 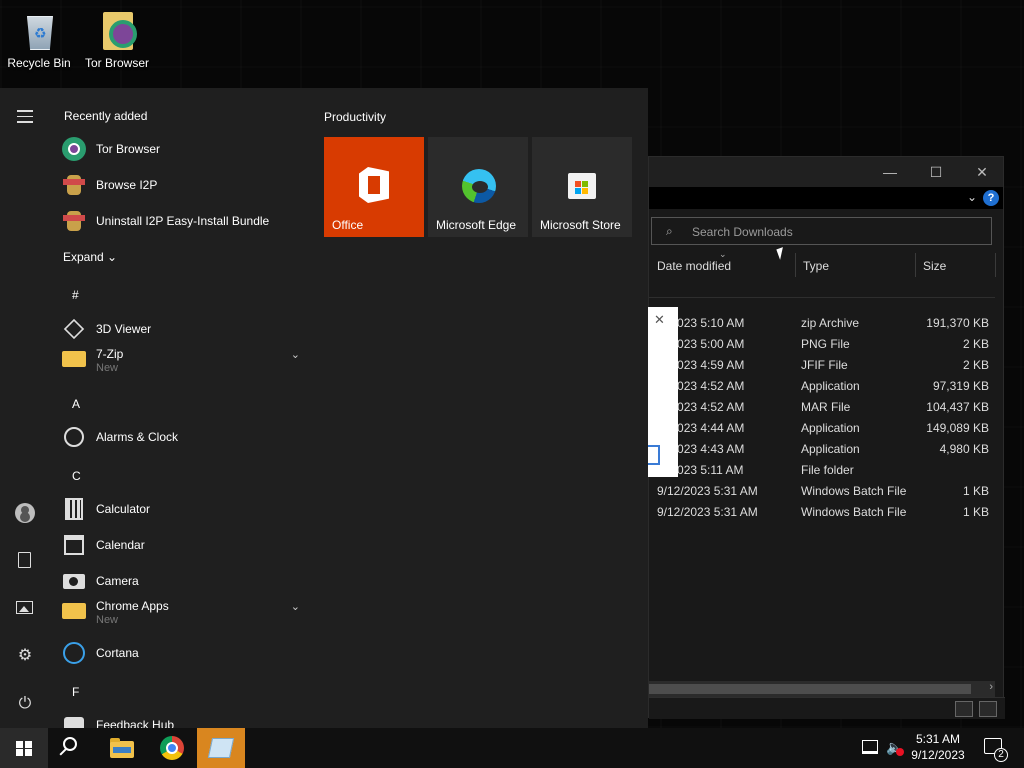 I want to click on camera-icon, so click(x=74, y=581).